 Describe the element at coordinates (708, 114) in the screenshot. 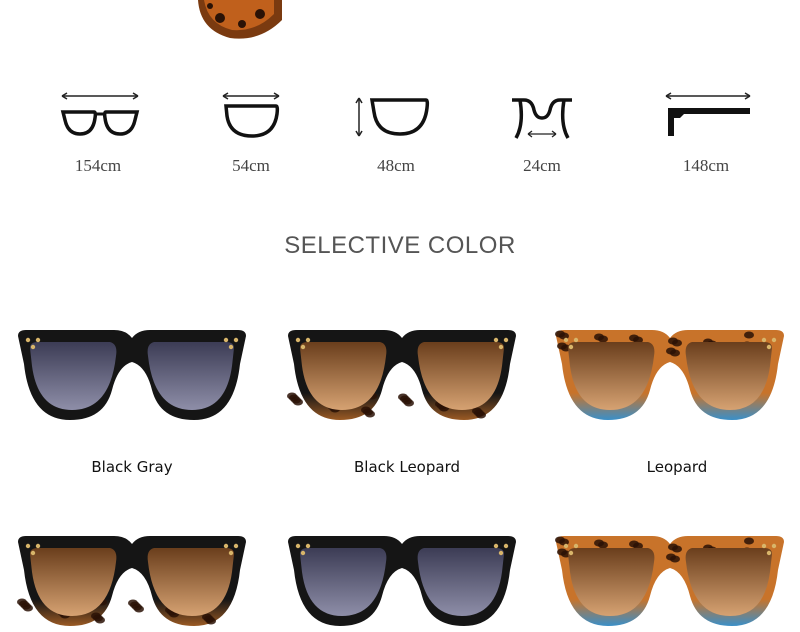

I see `temple-side-icon` at that location.